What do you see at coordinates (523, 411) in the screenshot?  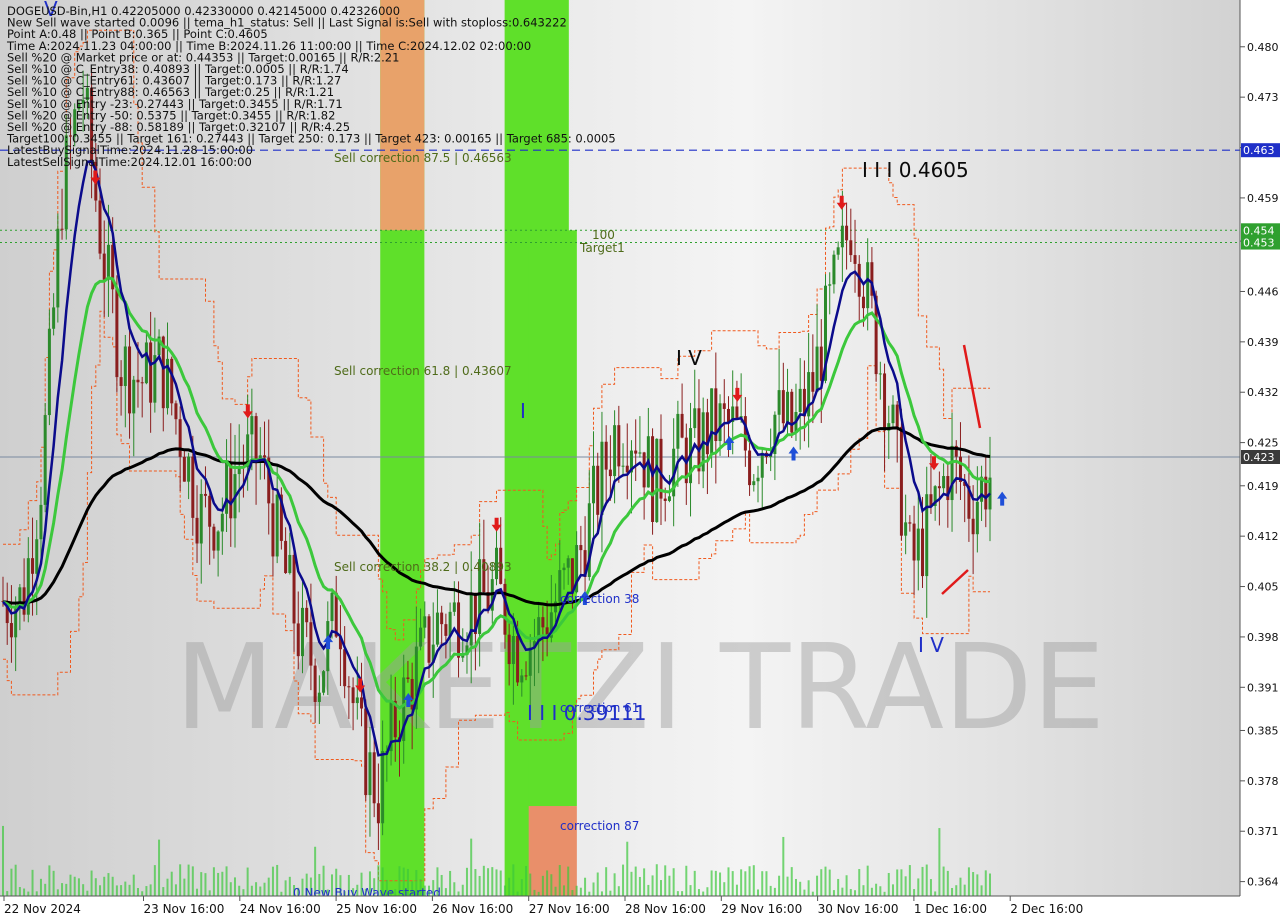 I see `wave-i-label: I` at bounding box center [523, 411].